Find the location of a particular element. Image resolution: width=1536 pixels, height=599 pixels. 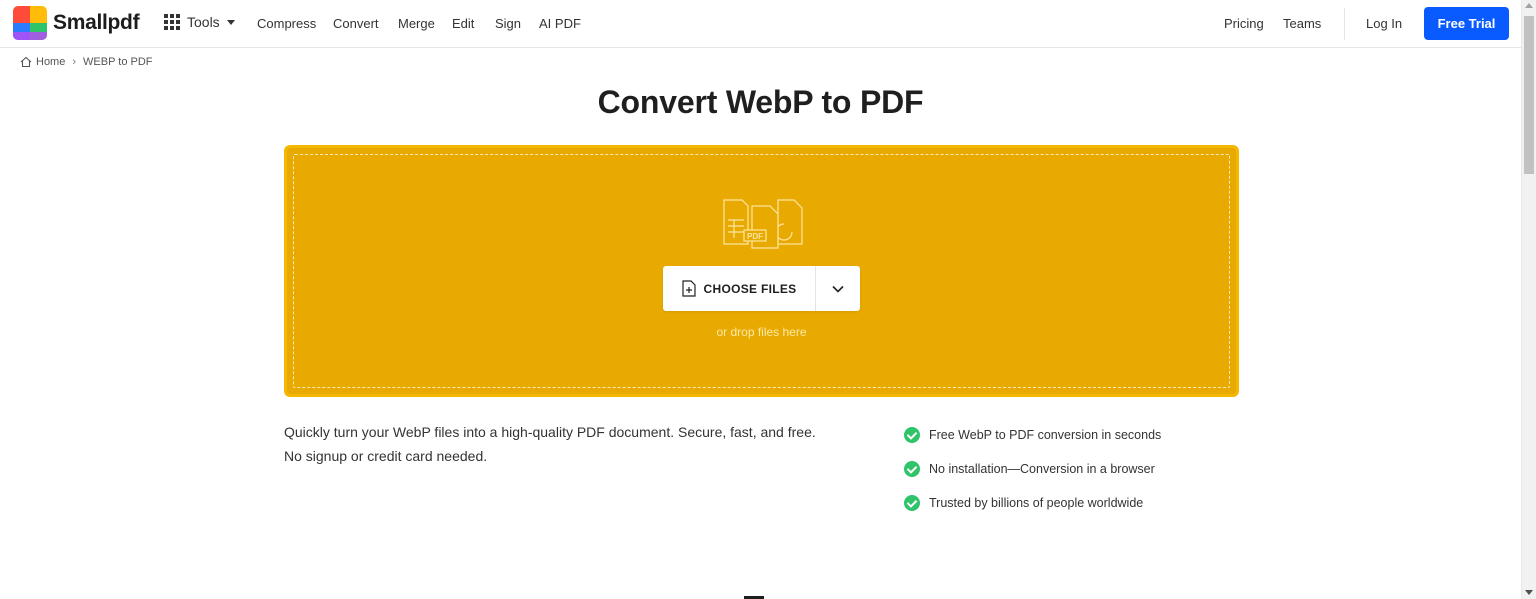

page-title: Convert WebP to PDF is located at coordinates (760, 102).